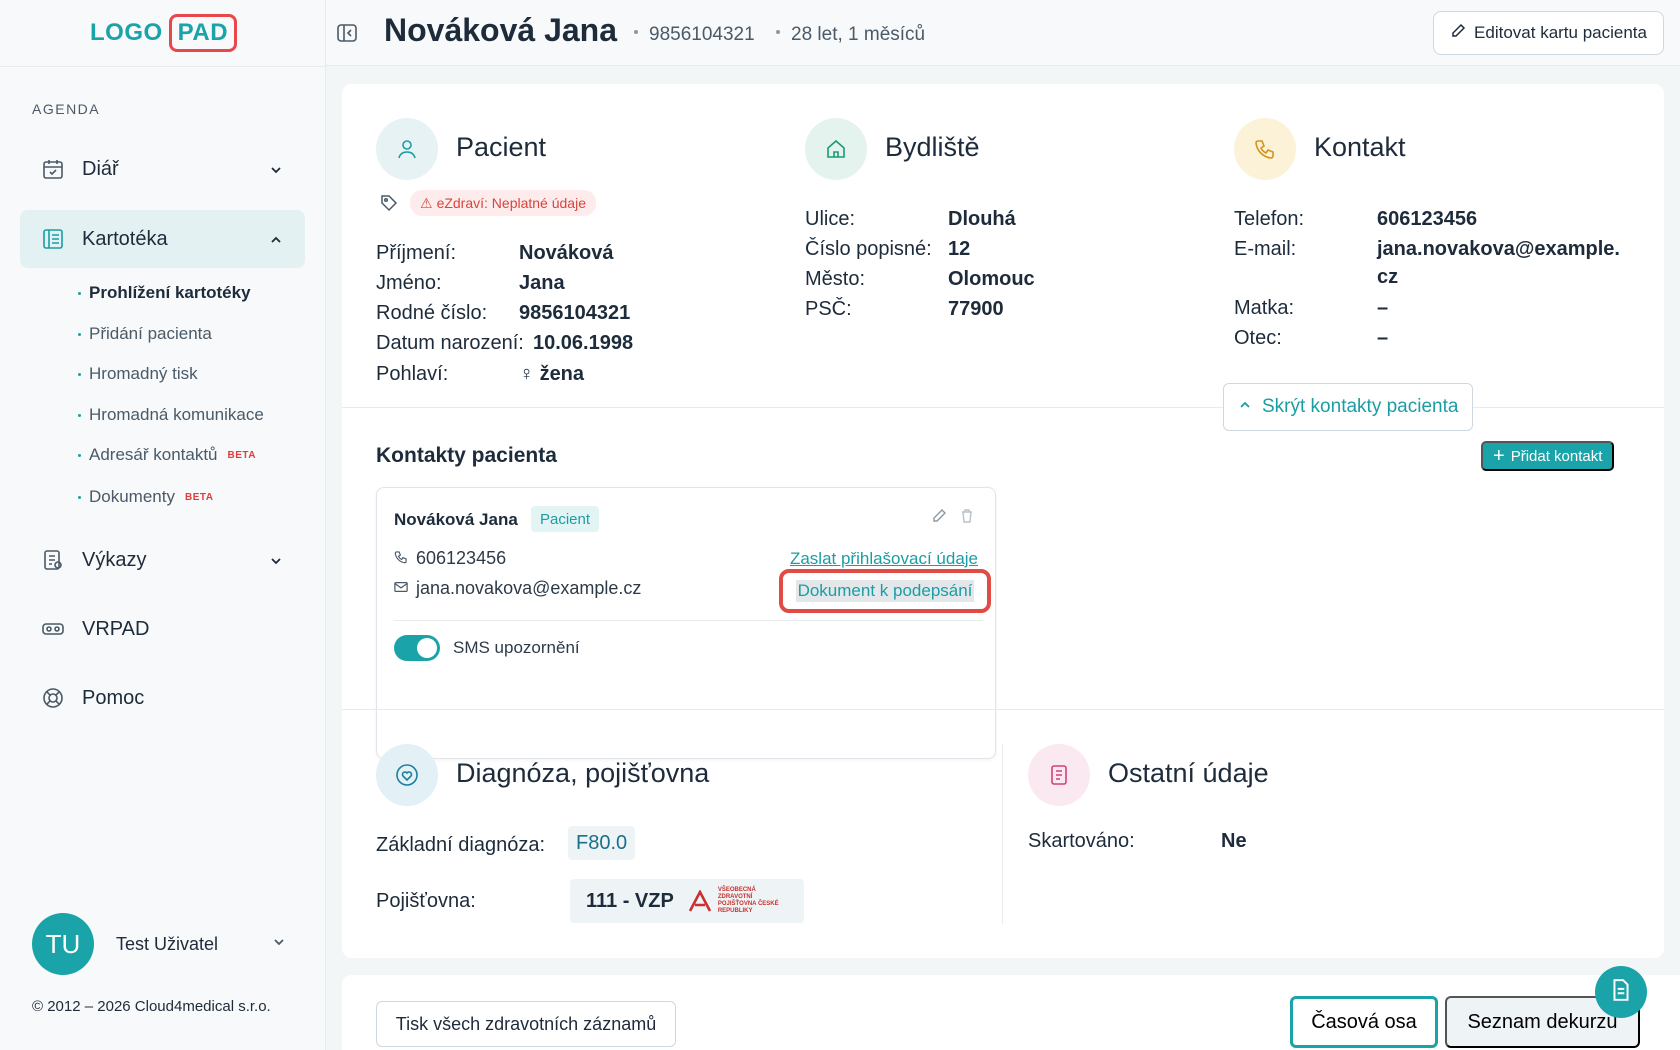 This screenshot has width=1680, height=1050. What do you see at coordinates (828, 309) in the screenshot?
I see `label-zip: PSČ:` at bounding box center [828, 309].